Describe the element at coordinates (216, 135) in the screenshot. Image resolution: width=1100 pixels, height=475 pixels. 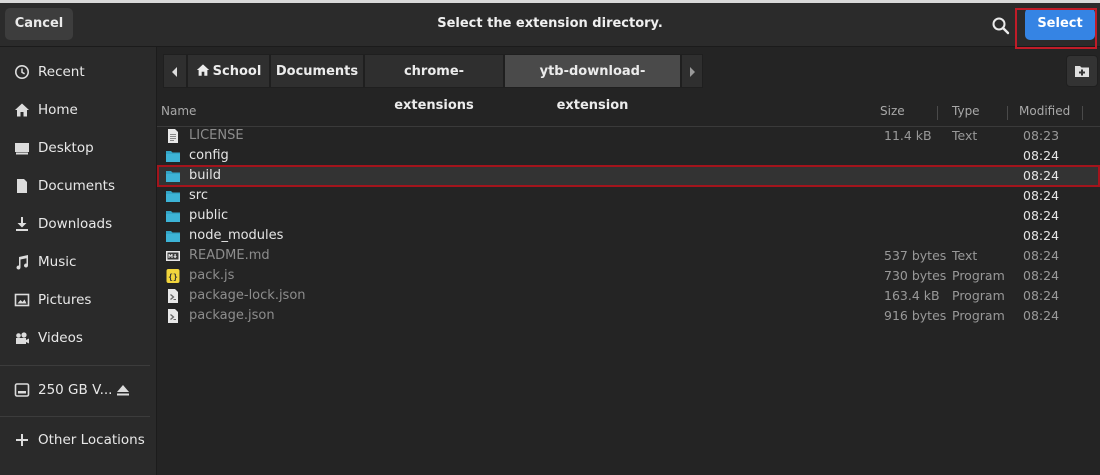
I see `file-name: LICENSE` at that location.